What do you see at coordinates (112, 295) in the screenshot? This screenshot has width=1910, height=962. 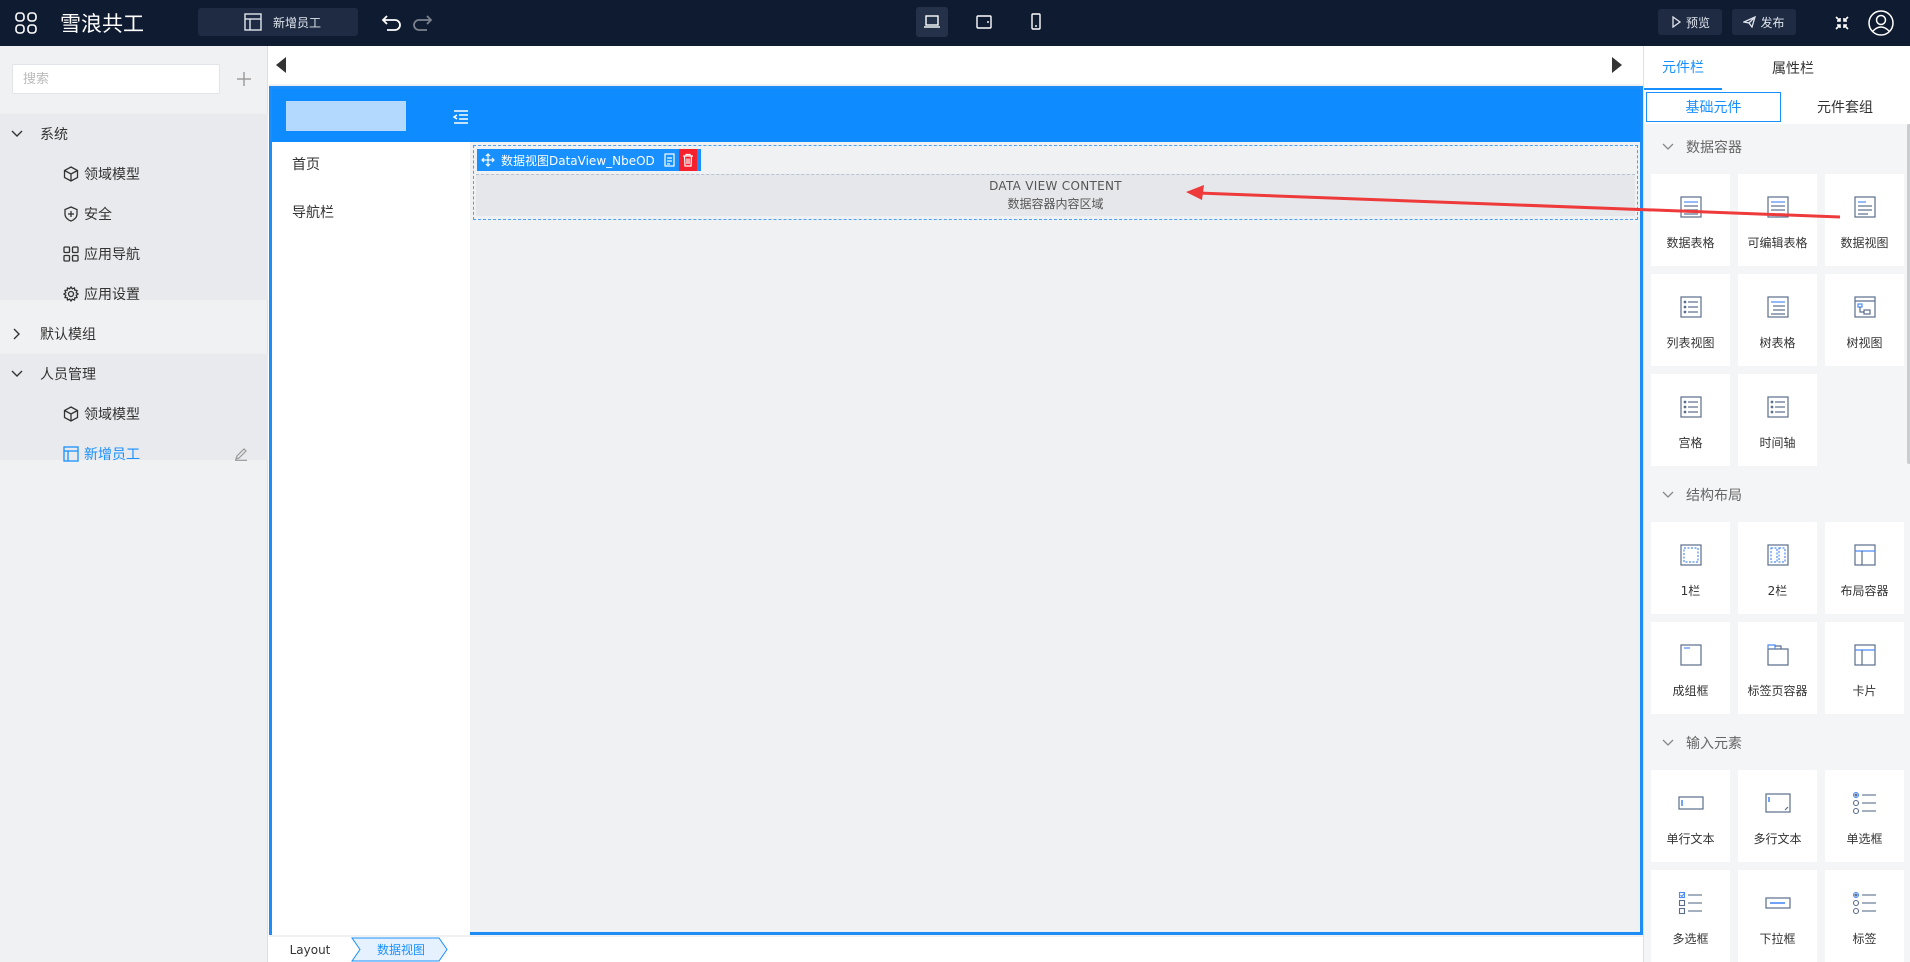 I see `tree-item-label: 应用设置` at bounding box center [112, 295].